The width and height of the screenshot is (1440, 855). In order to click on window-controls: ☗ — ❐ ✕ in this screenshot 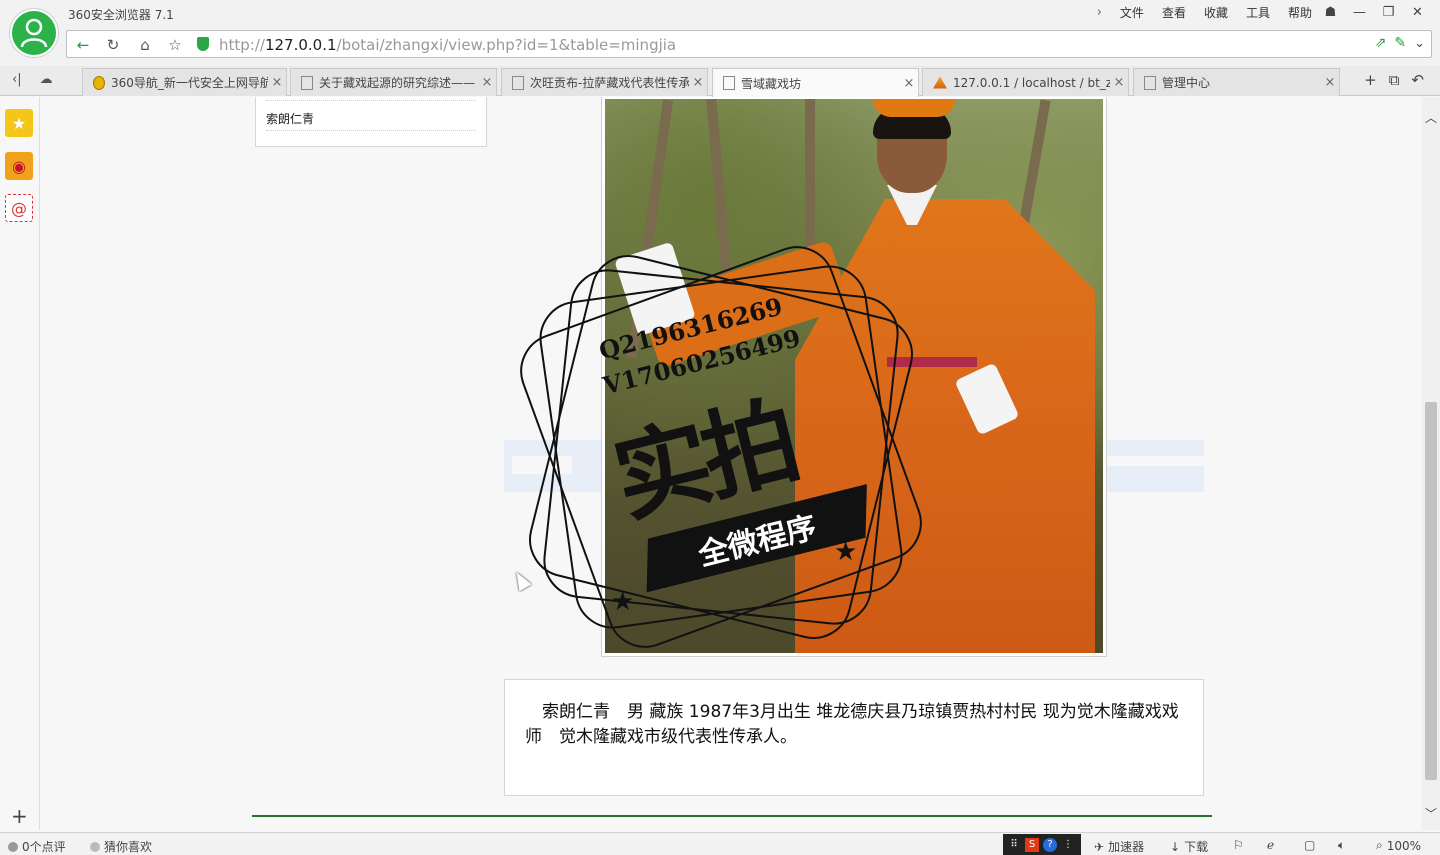, I will do `click(1374, 12)`.